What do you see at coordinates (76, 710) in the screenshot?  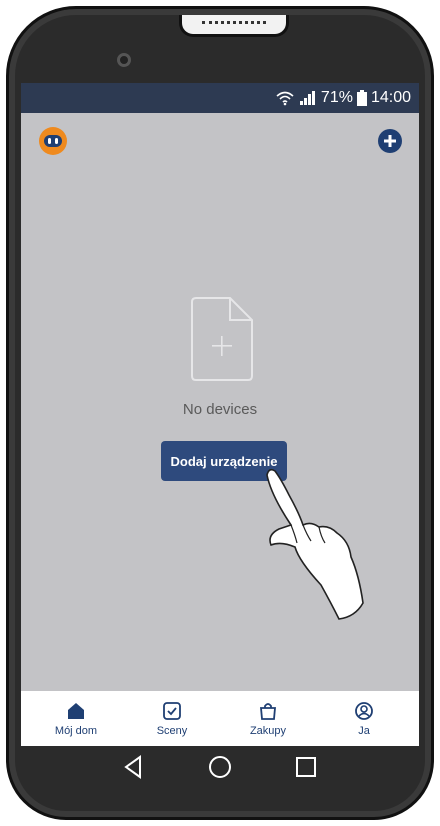 I see `home-icon` at bounding box center [76, 710].